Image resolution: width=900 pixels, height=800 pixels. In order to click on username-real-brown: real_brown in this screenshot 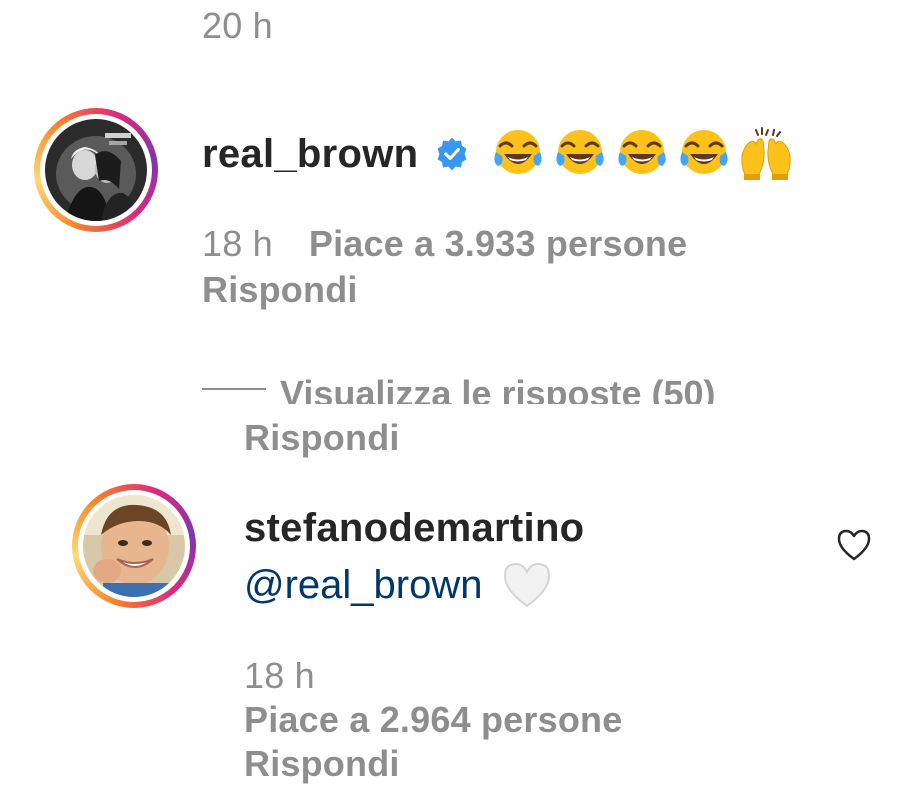, I will do `click(310, 154)`.